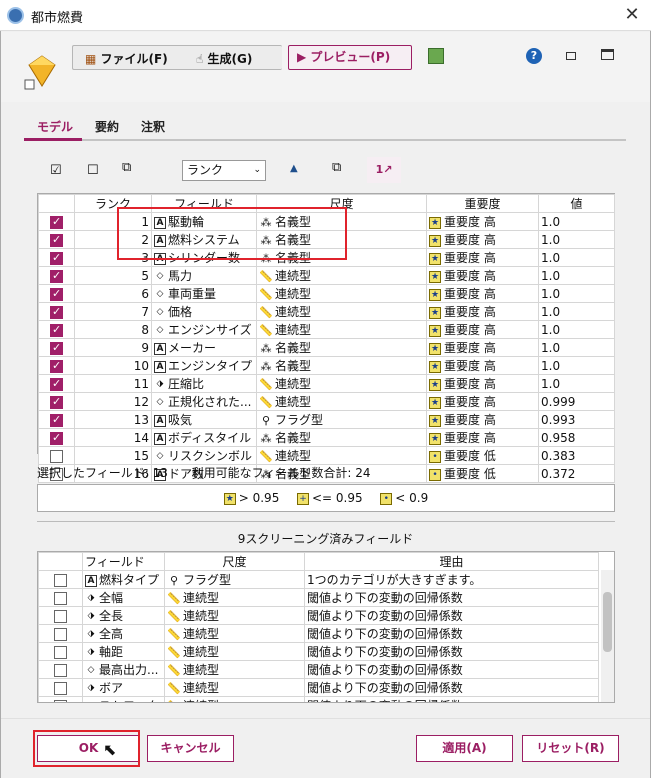  Describe the element at coordinates (534, 56) in the screenshot. I see `help-icon: ?` at that location.